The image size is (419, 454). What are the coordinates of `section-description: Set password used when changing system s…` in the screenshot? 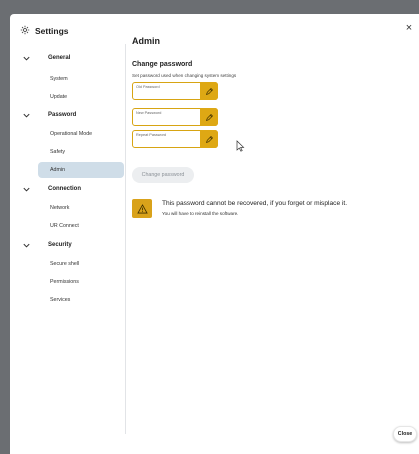 It's located at (184, 75).